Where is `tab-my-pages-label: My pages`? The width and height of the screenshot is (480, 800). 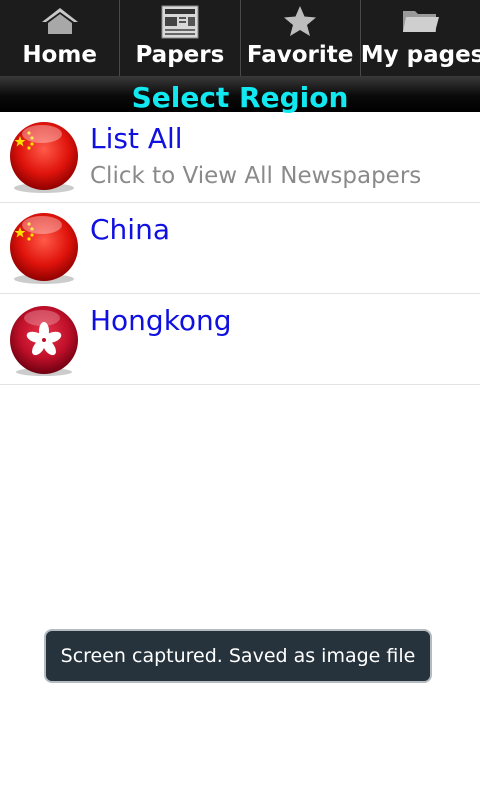 tab-my-pages-label: My pages is located at coordinates (420, 55).